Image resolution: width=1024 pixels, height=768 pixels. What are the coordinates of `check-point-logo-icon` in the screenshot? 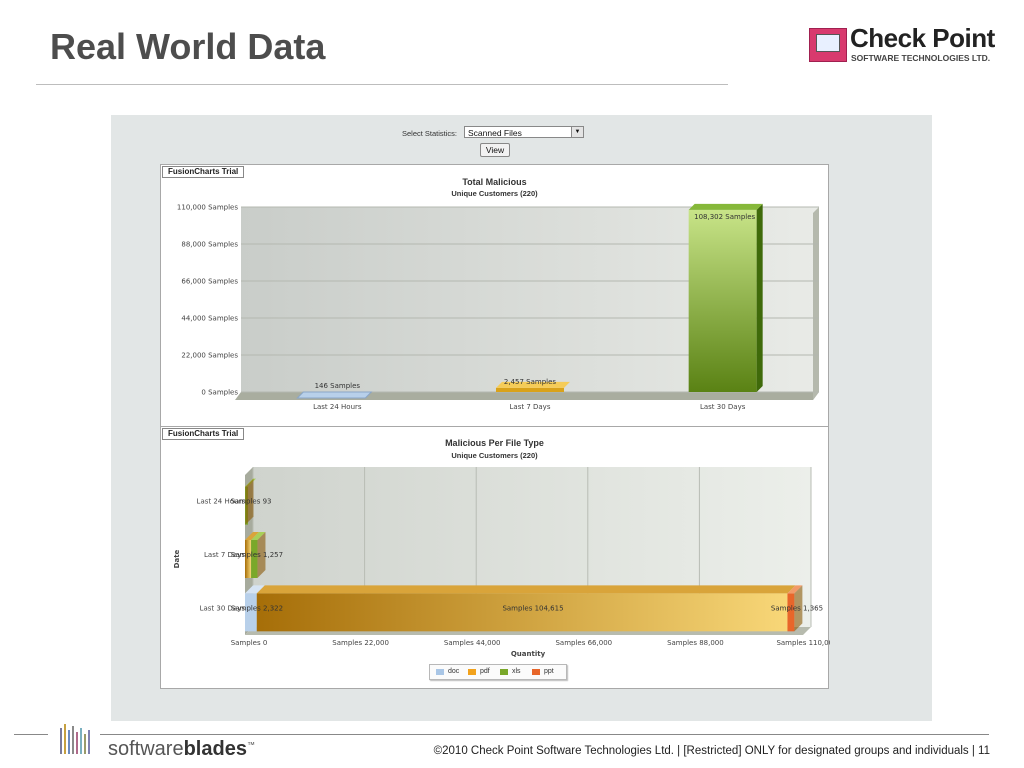 It's located at (828, 45).